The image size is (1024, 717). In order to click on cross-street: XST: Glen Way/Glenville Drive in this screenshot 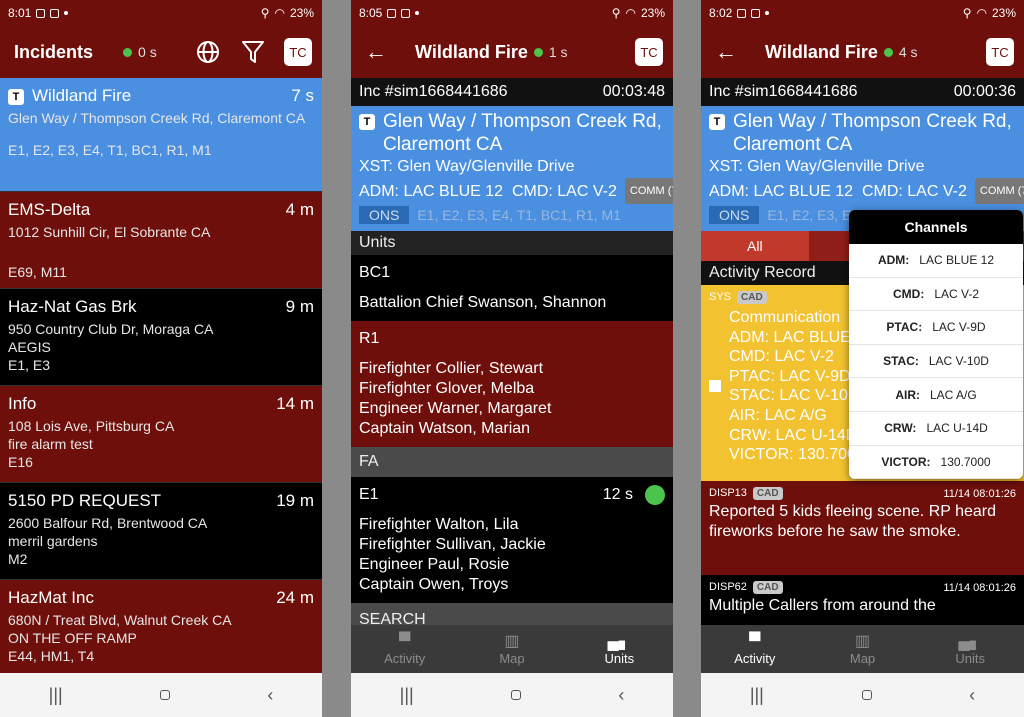, I will do `click(817, 166)`.